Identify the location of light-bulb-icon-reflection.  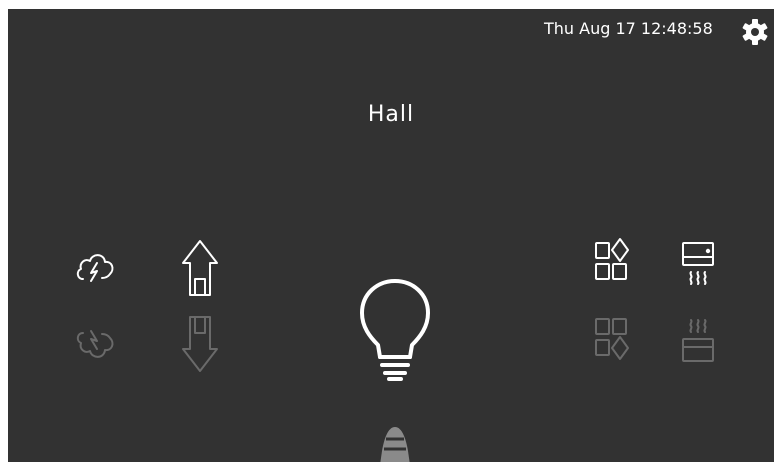
(395, 444).